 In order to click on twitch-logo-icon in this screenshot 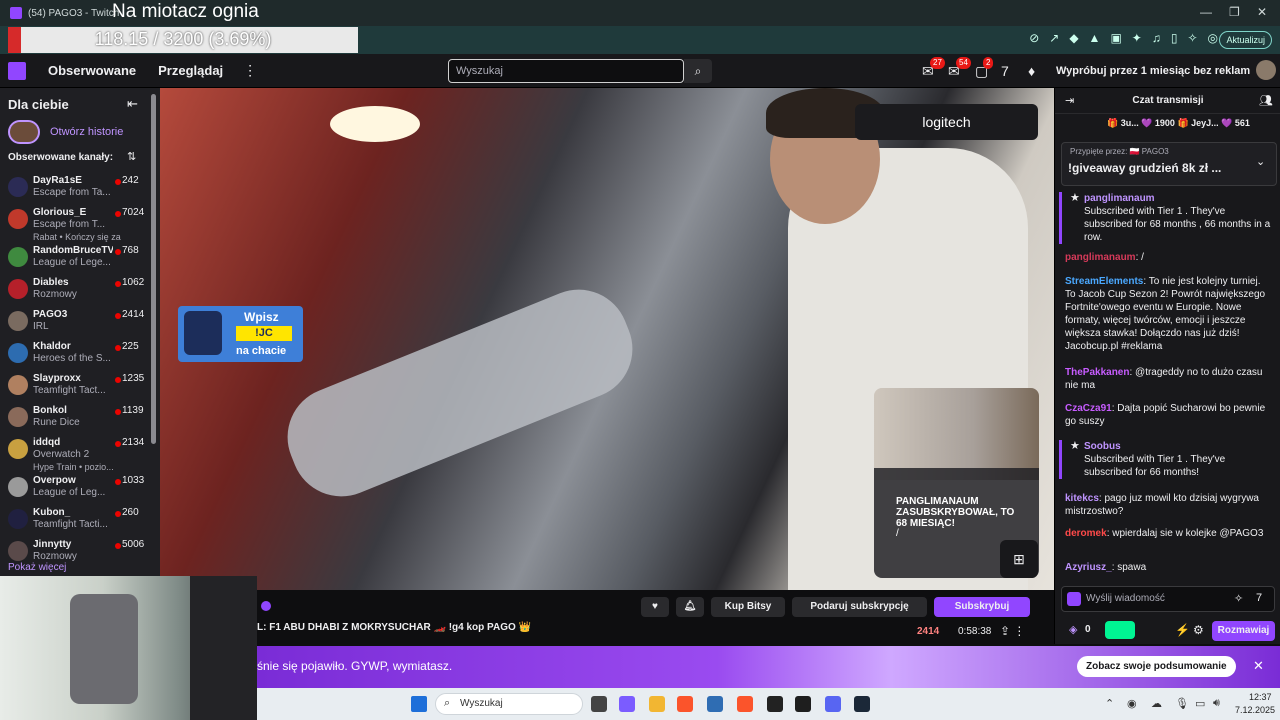, I will do `click(17, 70)`.